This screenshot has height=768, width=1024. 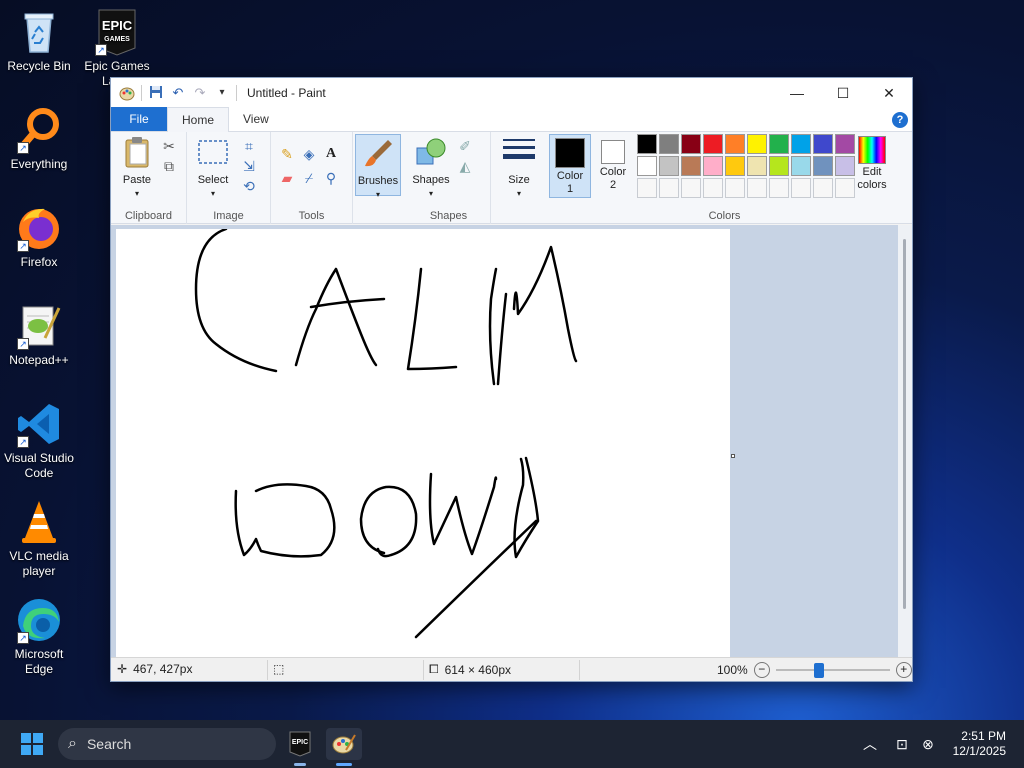 I want to click on tab-home: Home, so click(x=198, y=119).